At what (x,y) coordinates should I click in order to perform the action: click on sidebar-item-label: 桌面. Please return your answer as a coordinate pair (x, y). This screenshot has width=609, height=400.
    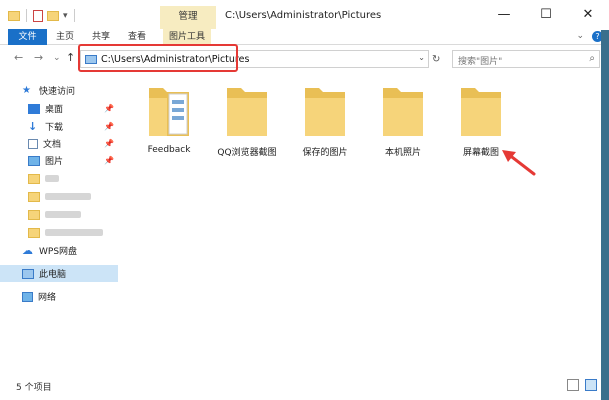
    Looking at the image, I should click on (54, 110).